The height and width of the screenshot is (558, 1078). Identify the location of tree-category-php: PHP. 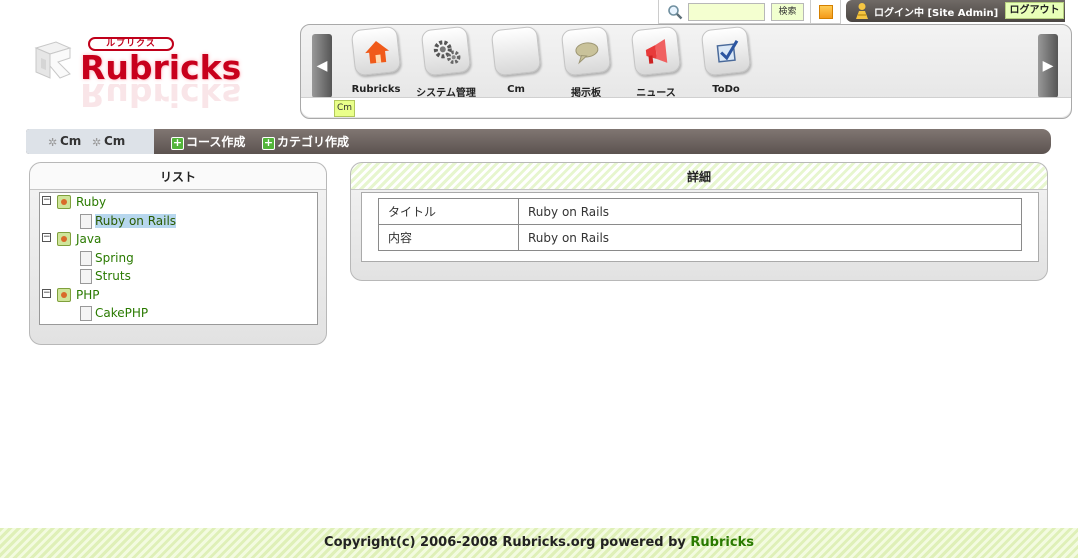
(88, 295).